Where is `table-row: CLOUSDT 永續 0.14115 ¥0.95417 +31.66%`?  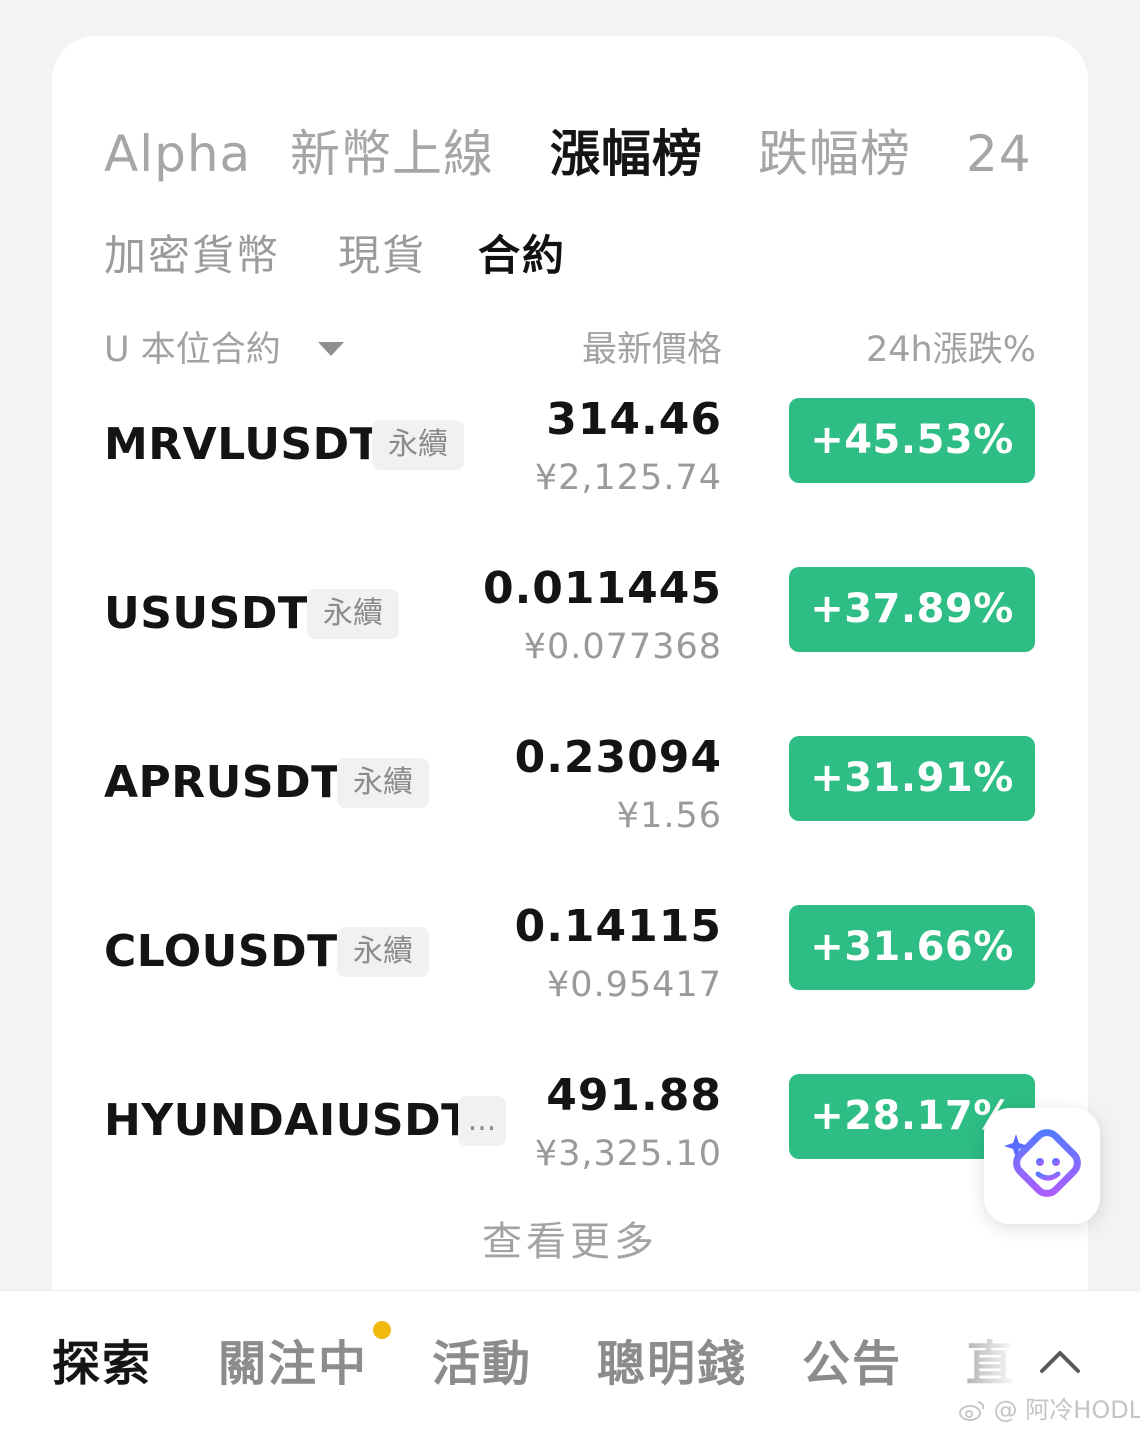 table-row: CLOUSDT 永續 0.14115 ¥0.95417 +31.66% is located at coordinates (570, 961).